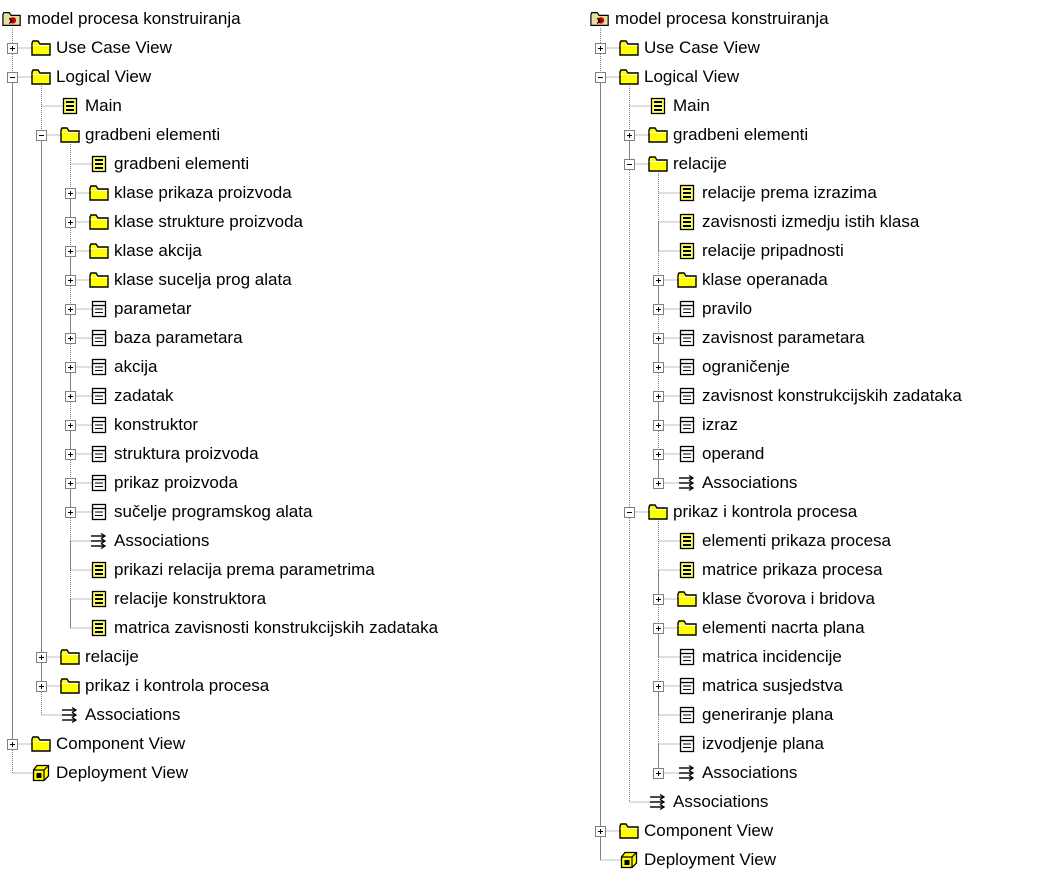 This screenshot has height=874, width=1060. Describe the element at coordinates (131, 395) in the screenshot. I see `tree-item-zadatak: zadatak` at that location.